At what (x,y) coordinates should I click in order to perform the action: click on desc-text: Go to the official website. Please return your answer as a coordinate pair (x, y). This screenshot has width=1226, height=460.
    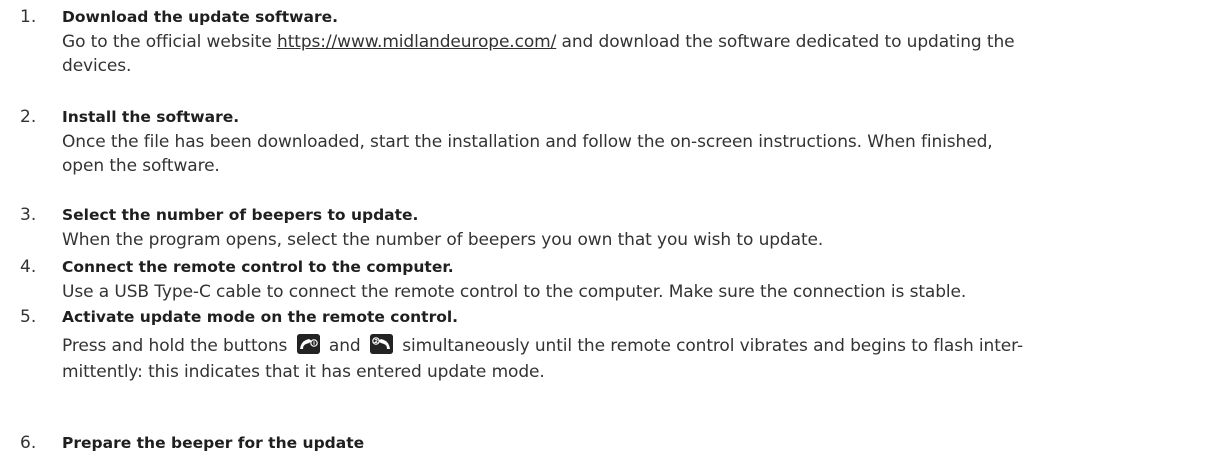
    Looking at the image, I should click on (170, 42).